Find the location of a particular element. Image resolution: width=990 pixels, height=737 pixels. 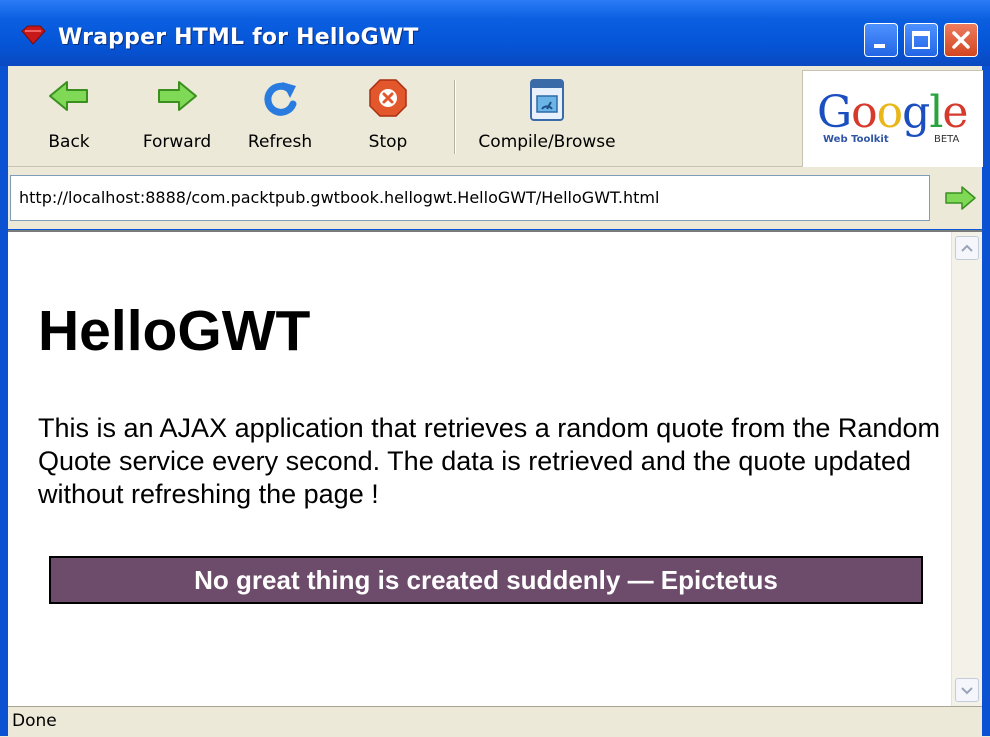

go-button is located at coordinates (960, 198).